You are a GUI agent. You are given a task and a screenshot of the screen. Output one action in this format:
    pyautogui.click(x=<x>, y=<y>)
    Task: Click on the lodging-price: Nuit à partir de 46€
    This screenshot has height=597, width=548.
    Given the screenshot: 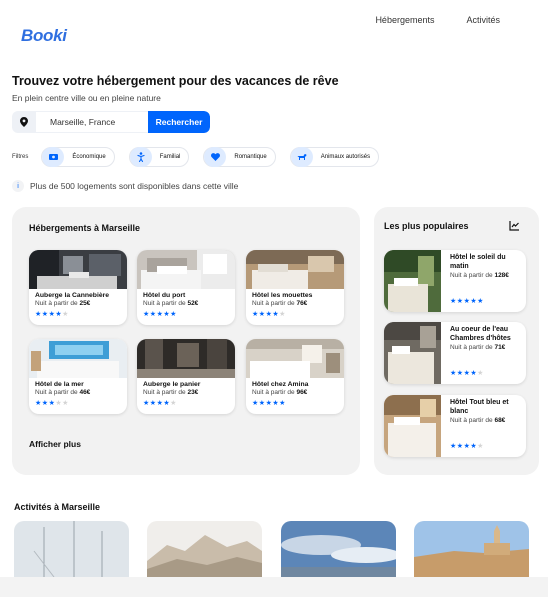 What is the action you would take?
    pyautogui.click(x=63, y=392)
    